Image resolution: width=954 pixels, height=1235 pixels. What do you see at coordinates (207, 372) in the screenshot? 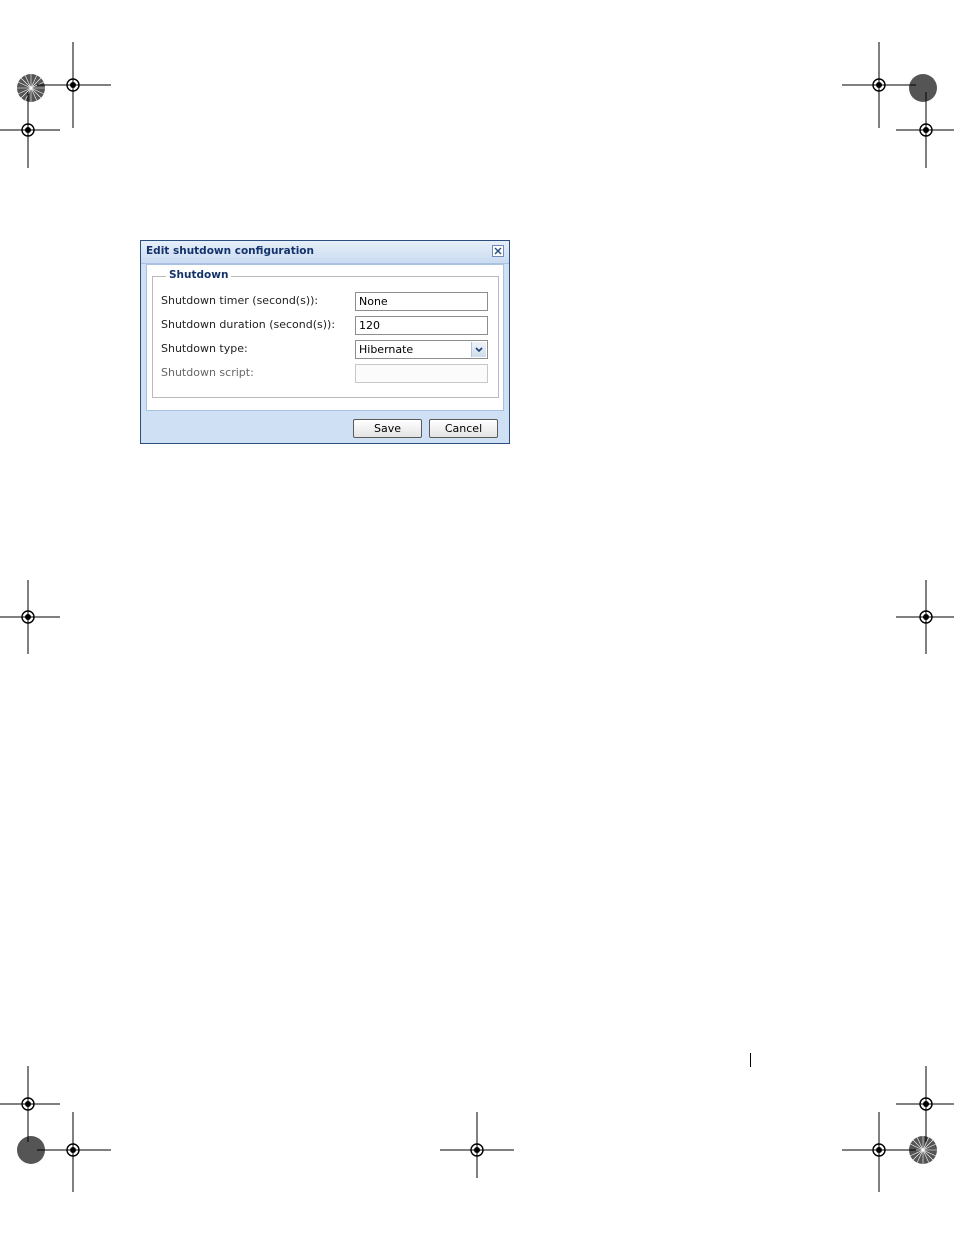
I see `shutdown-script-label: Shutdown script:` at bounding box center [207, 372].